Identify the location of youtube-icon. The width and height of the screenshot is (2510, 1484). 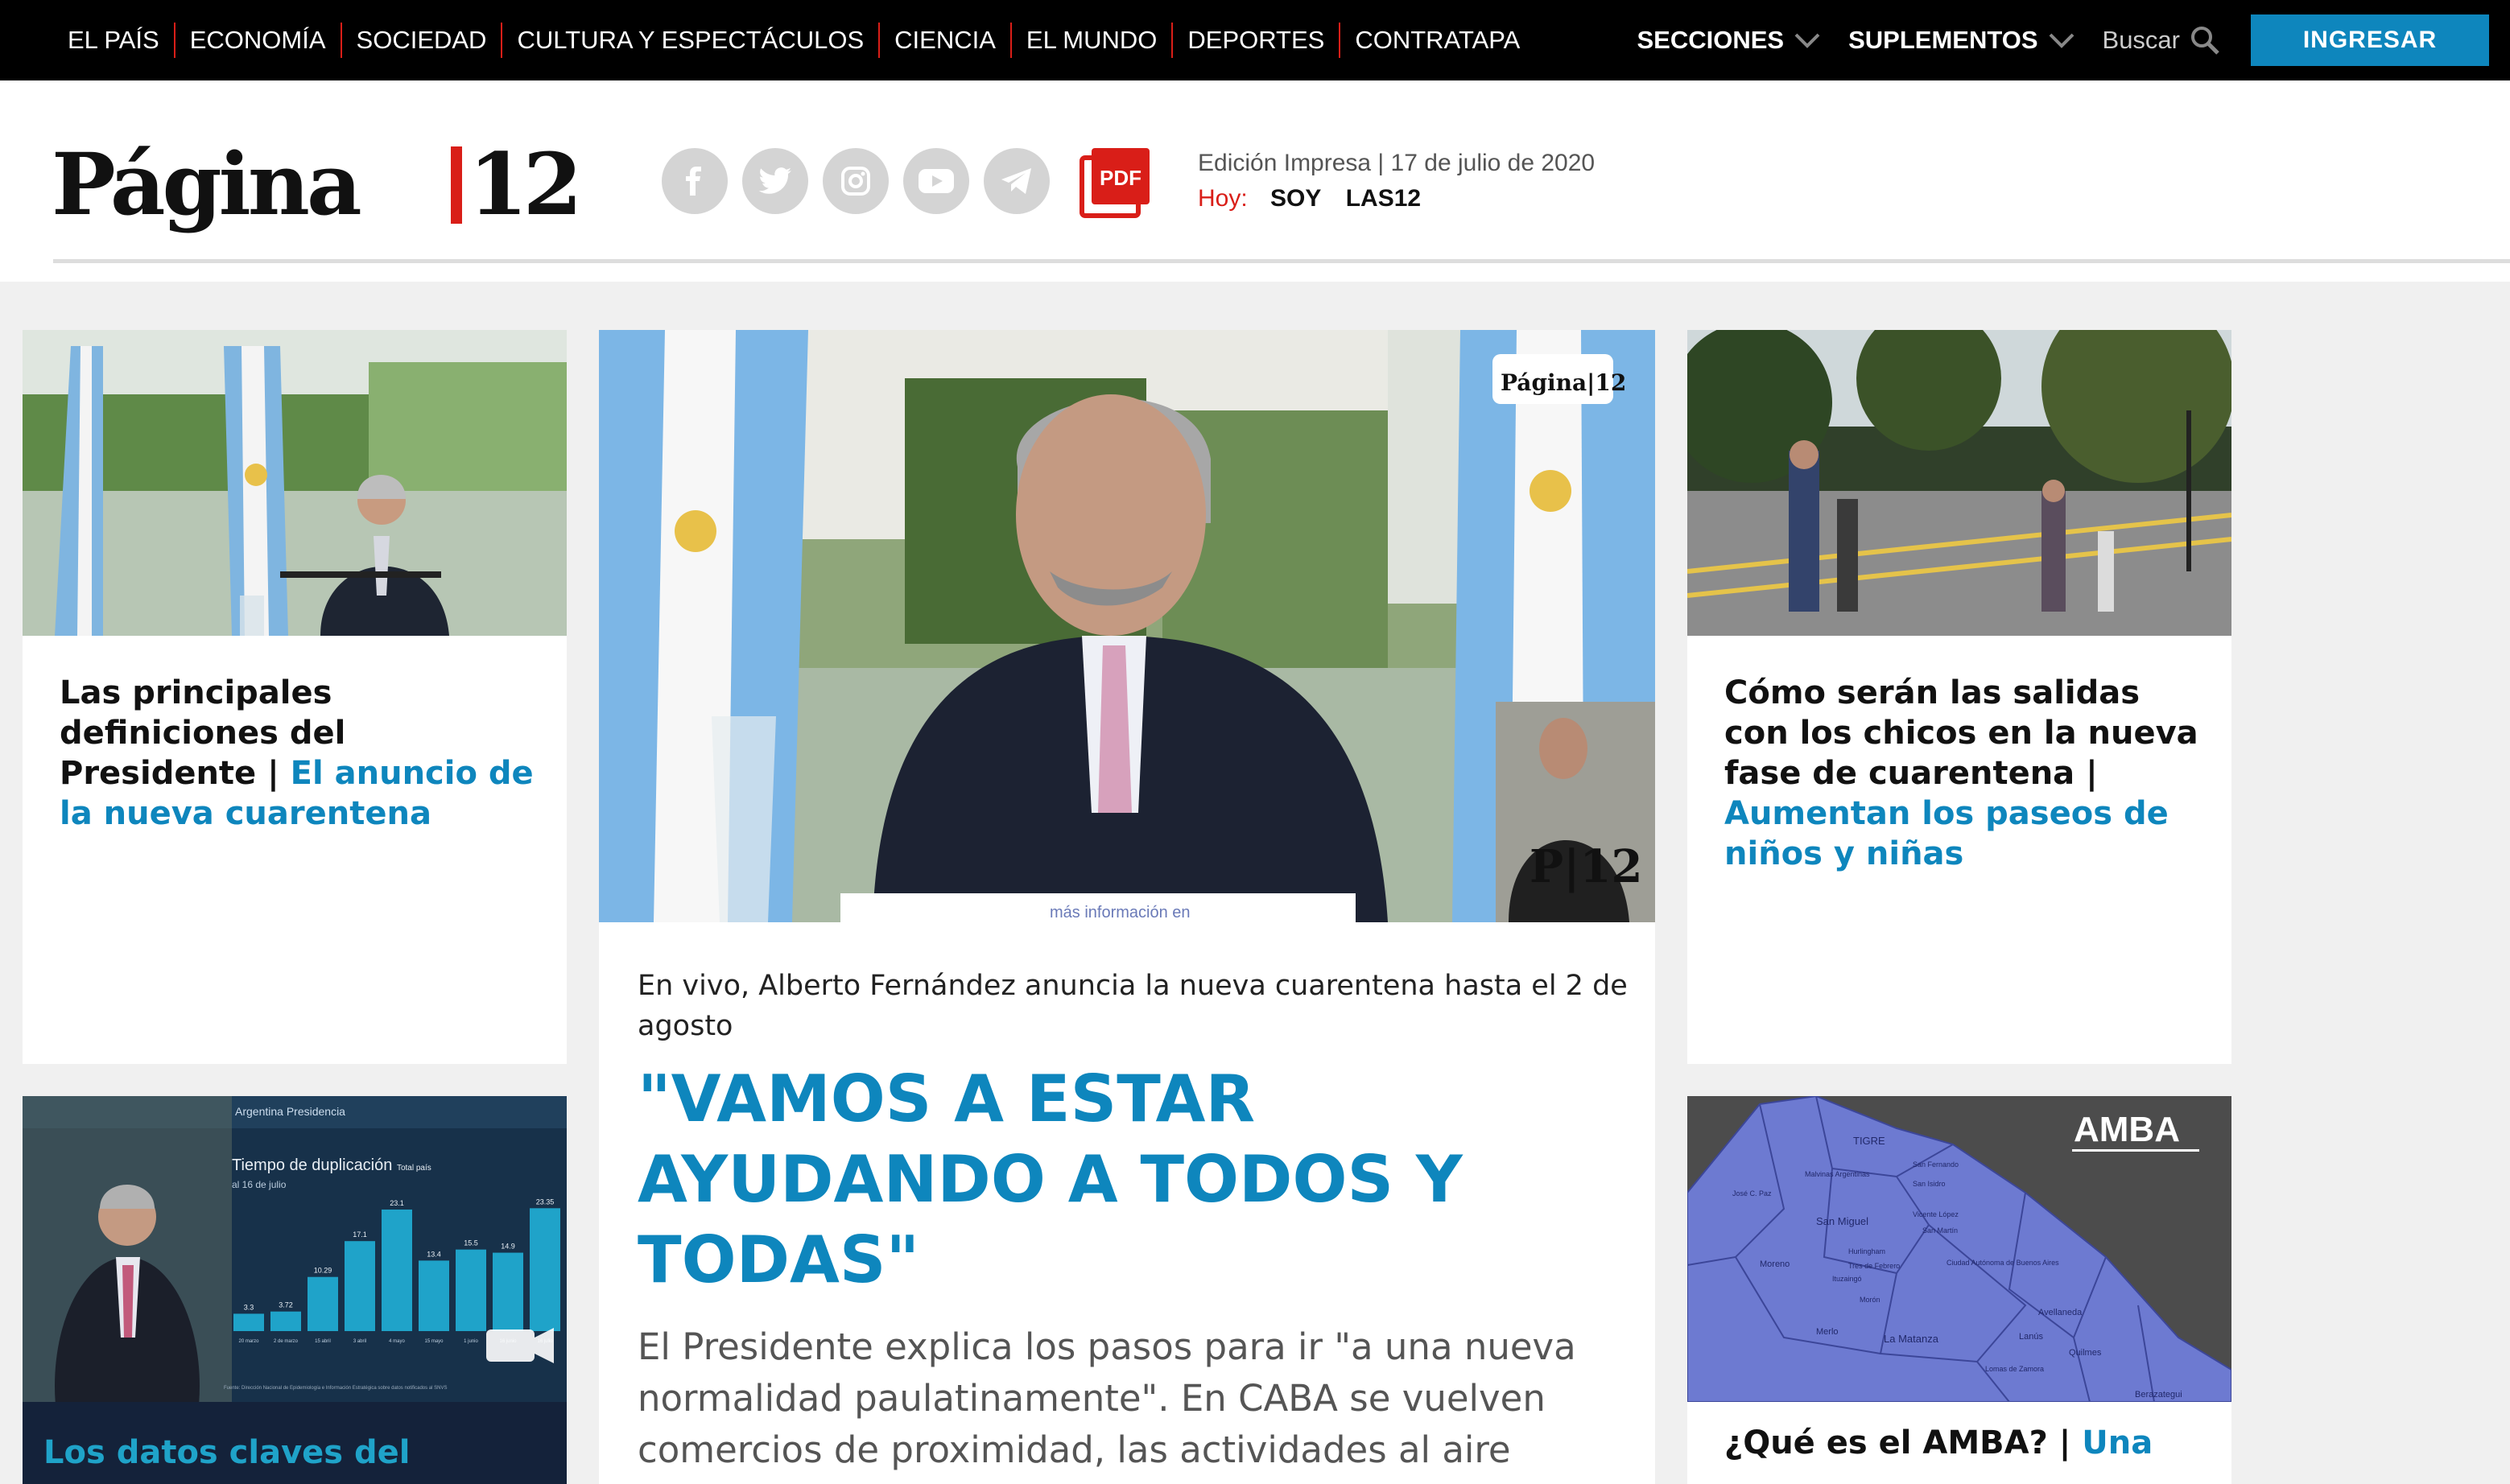
(936, 181).